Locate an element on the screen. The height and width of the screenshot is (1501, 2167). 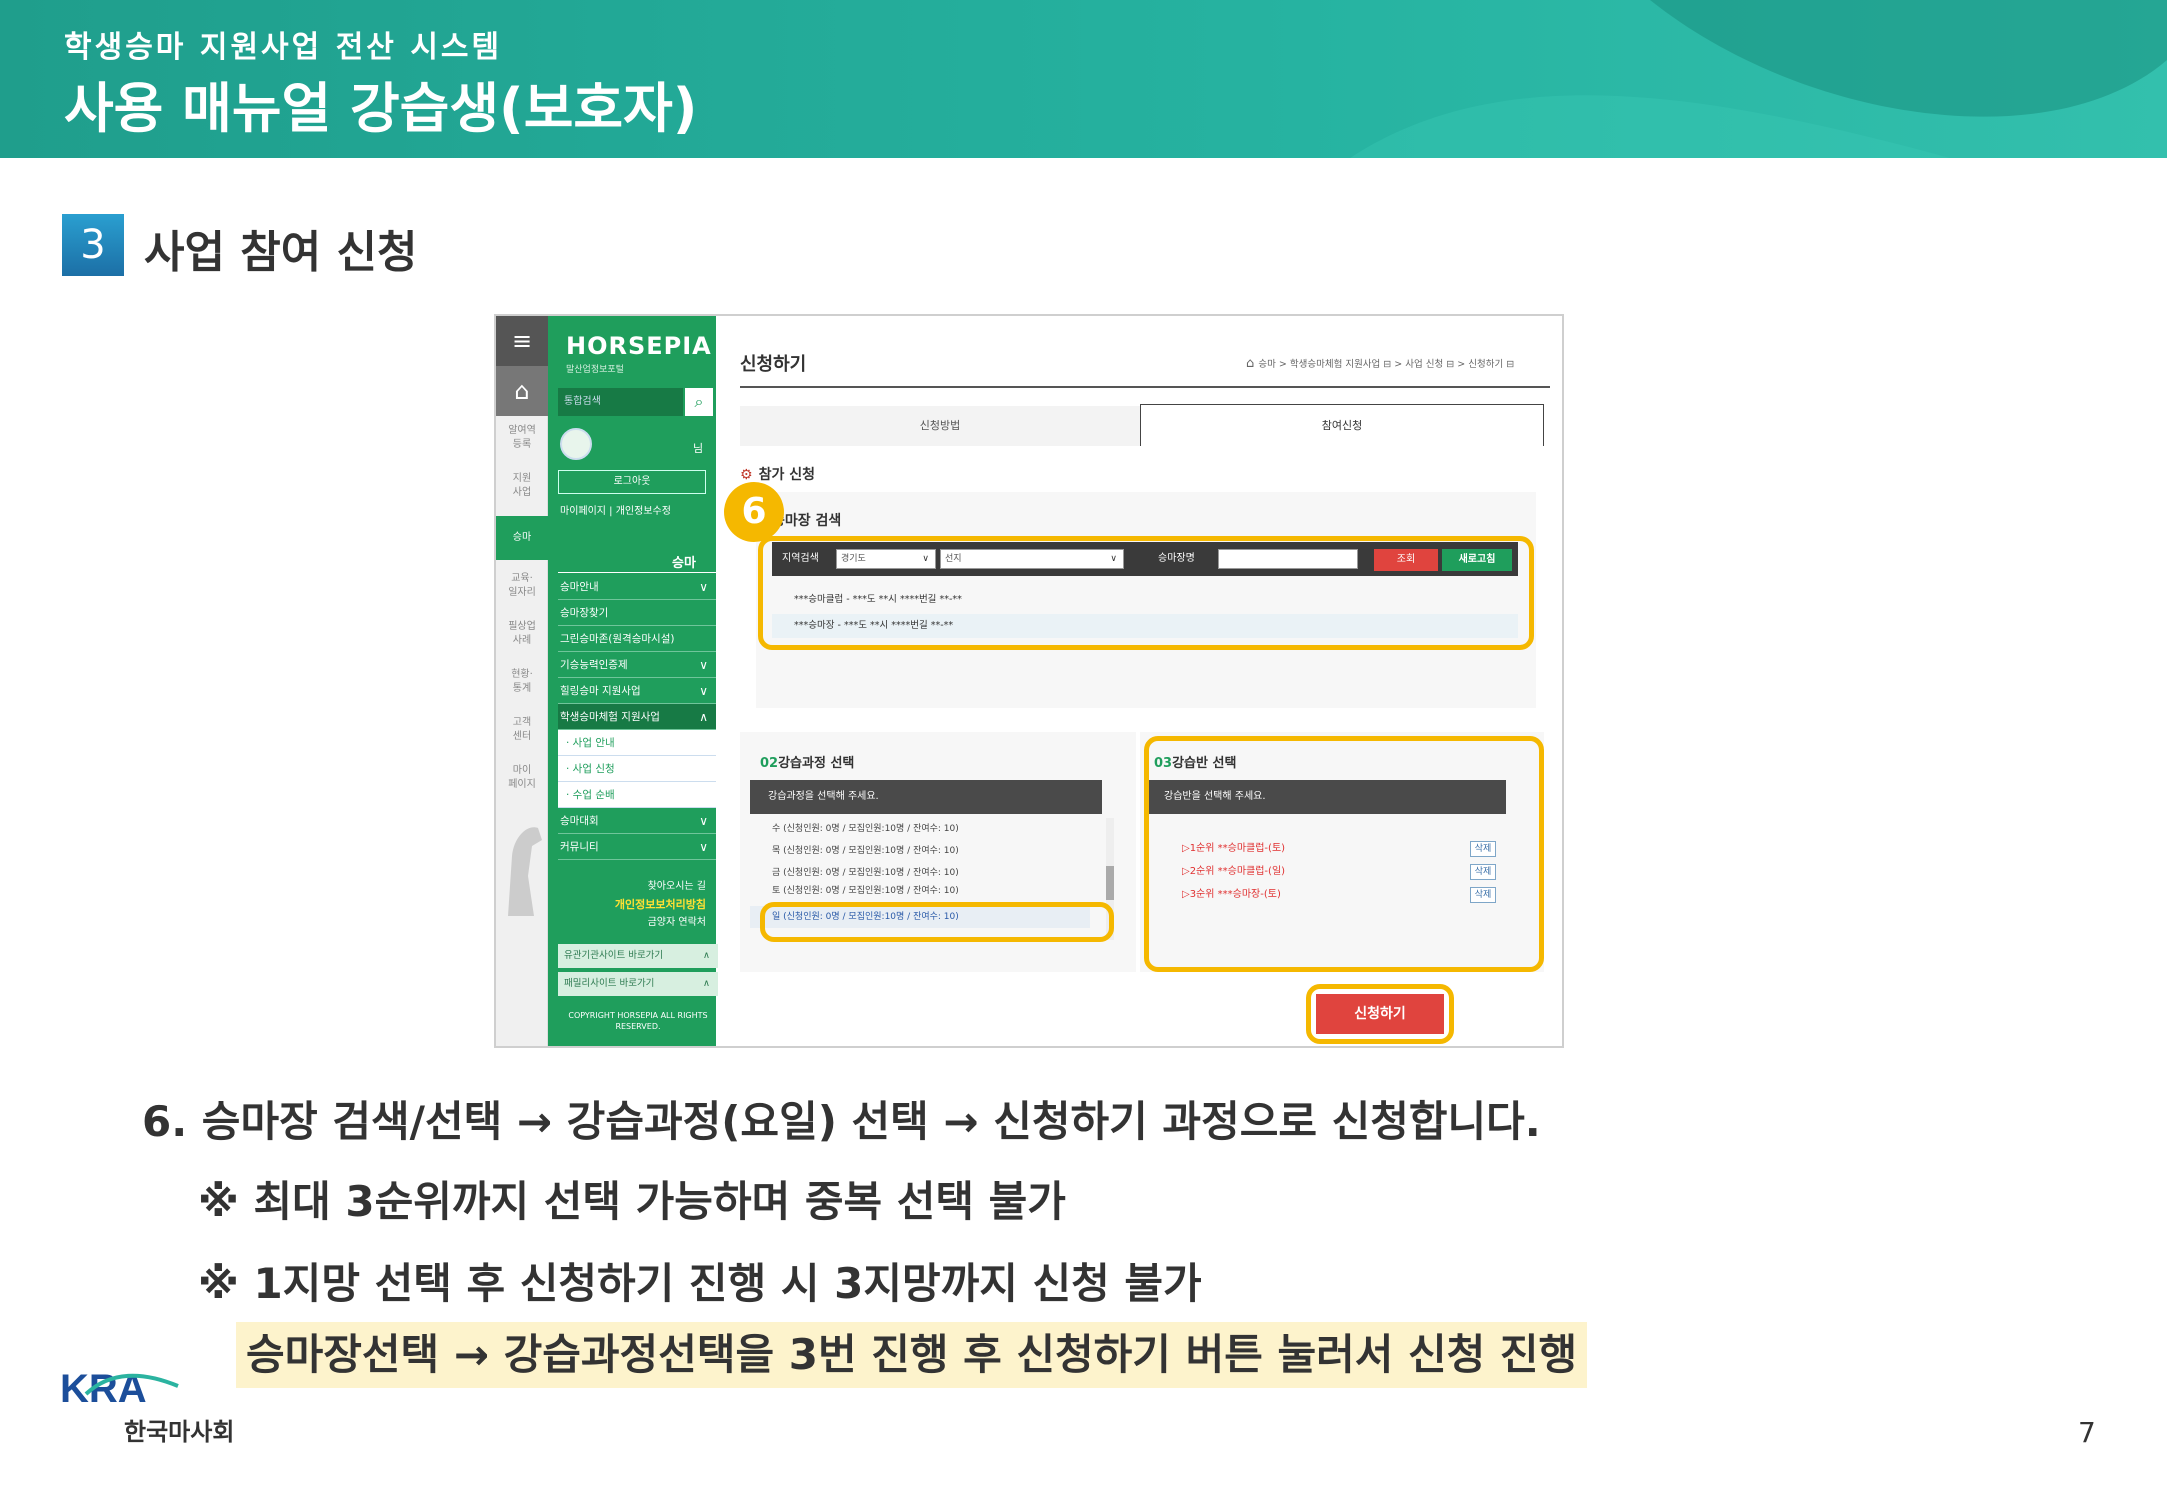
section-number: 3 is located at coordinates (93, 245).